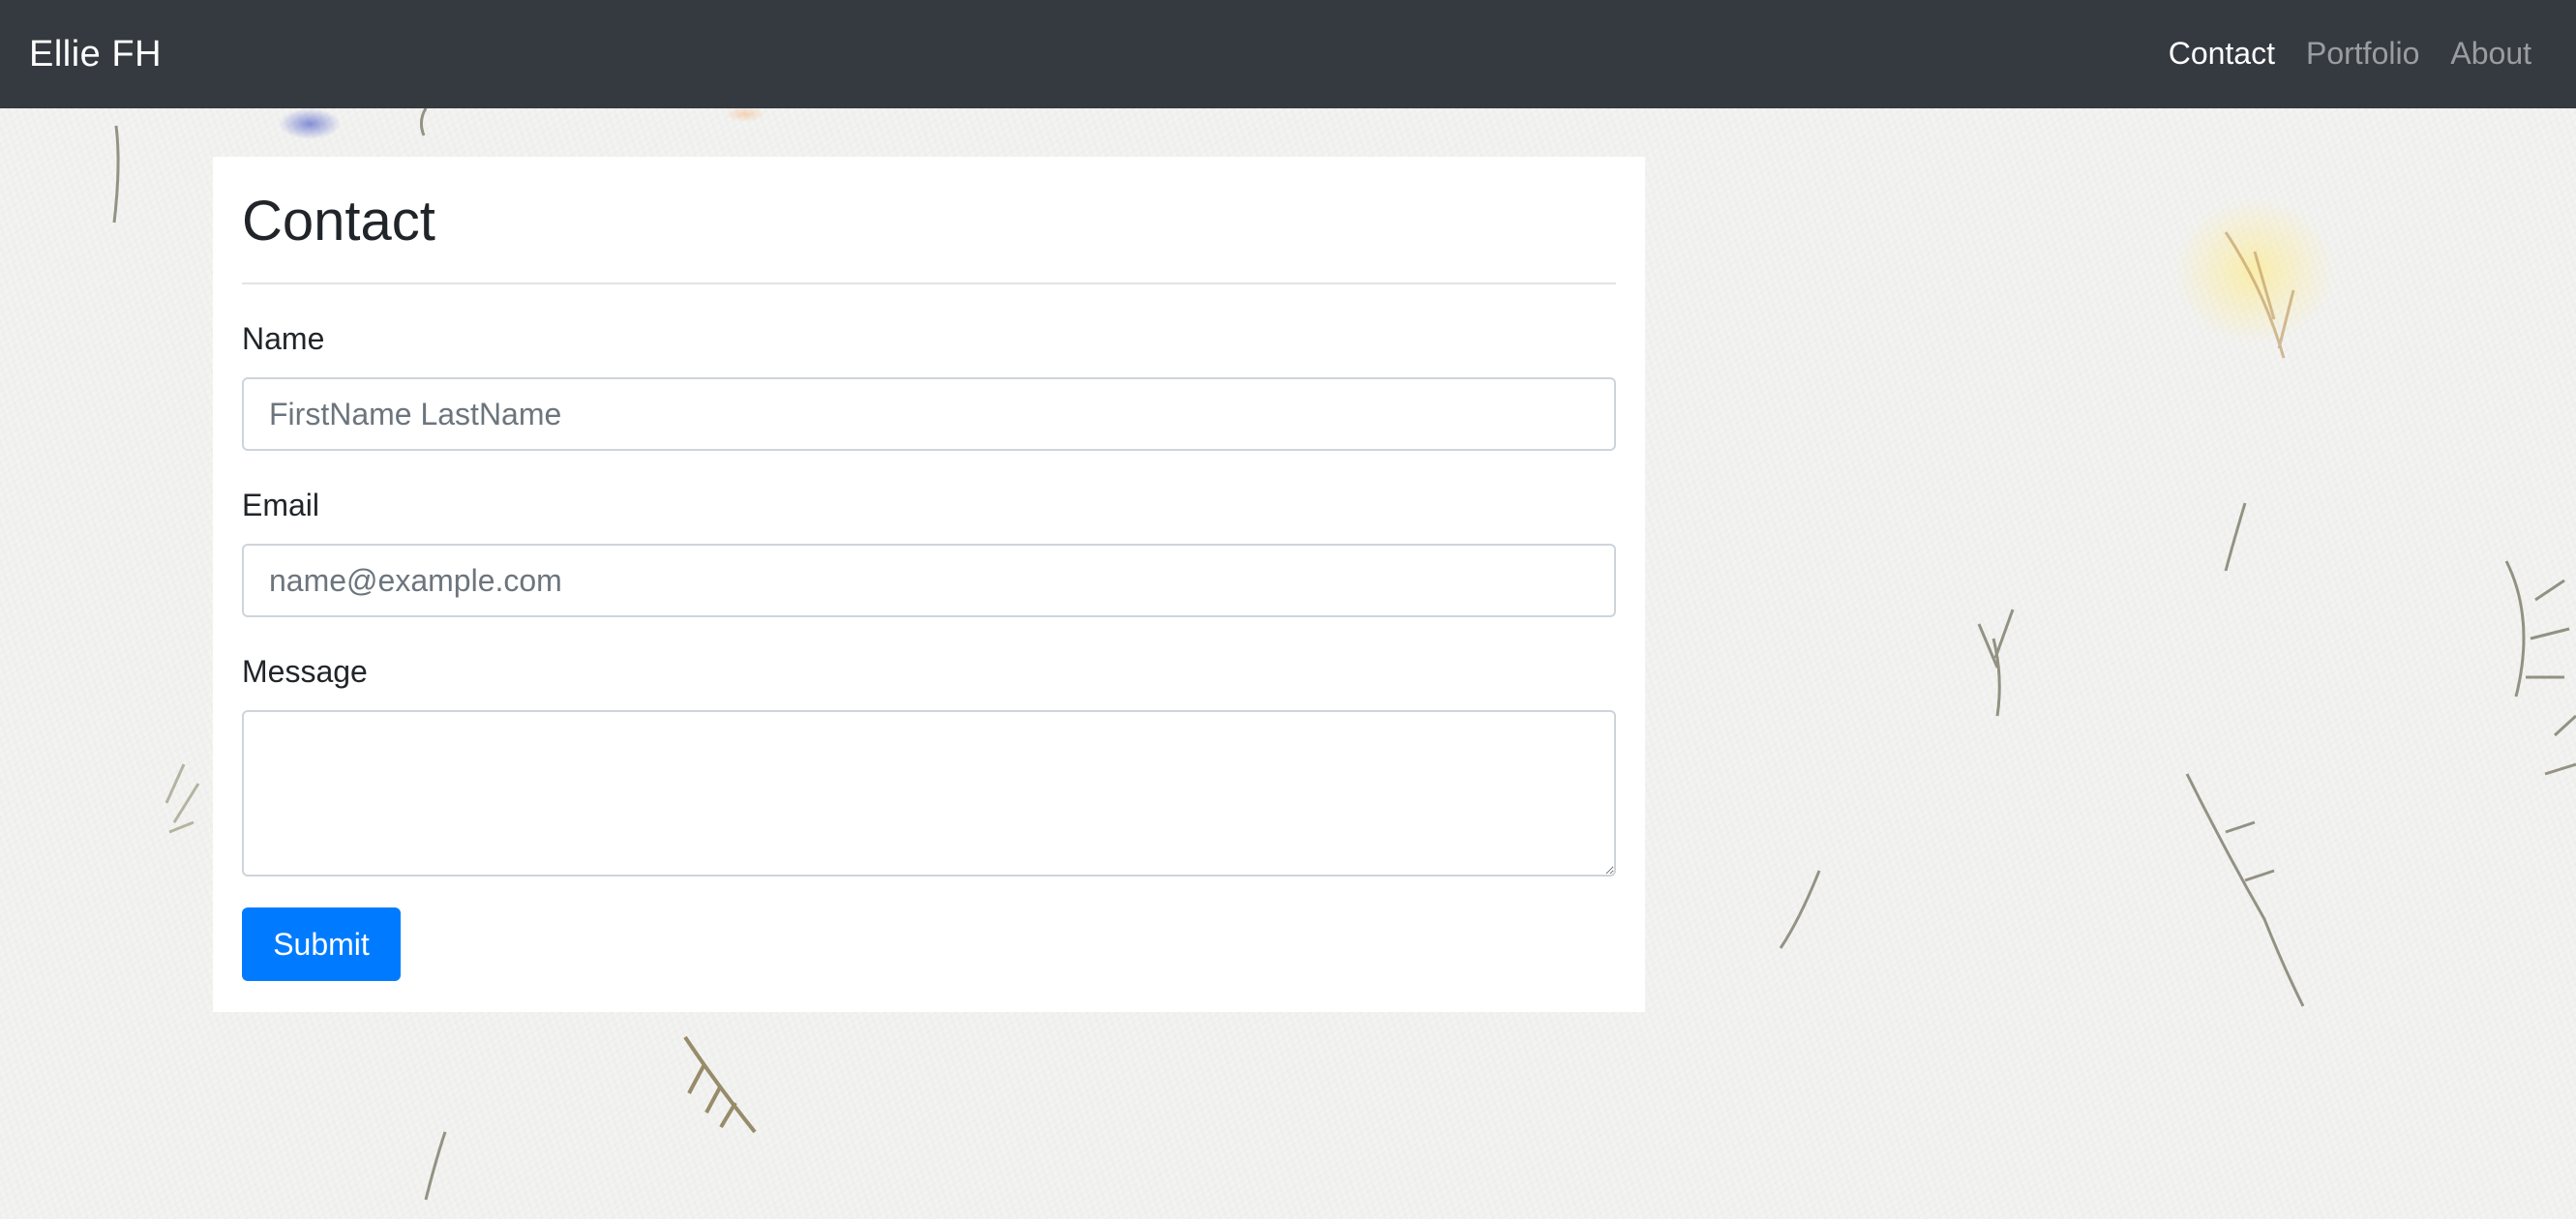 This screenshot has height=1219, width=2576. I want to click on name-input, so click(929, 414).